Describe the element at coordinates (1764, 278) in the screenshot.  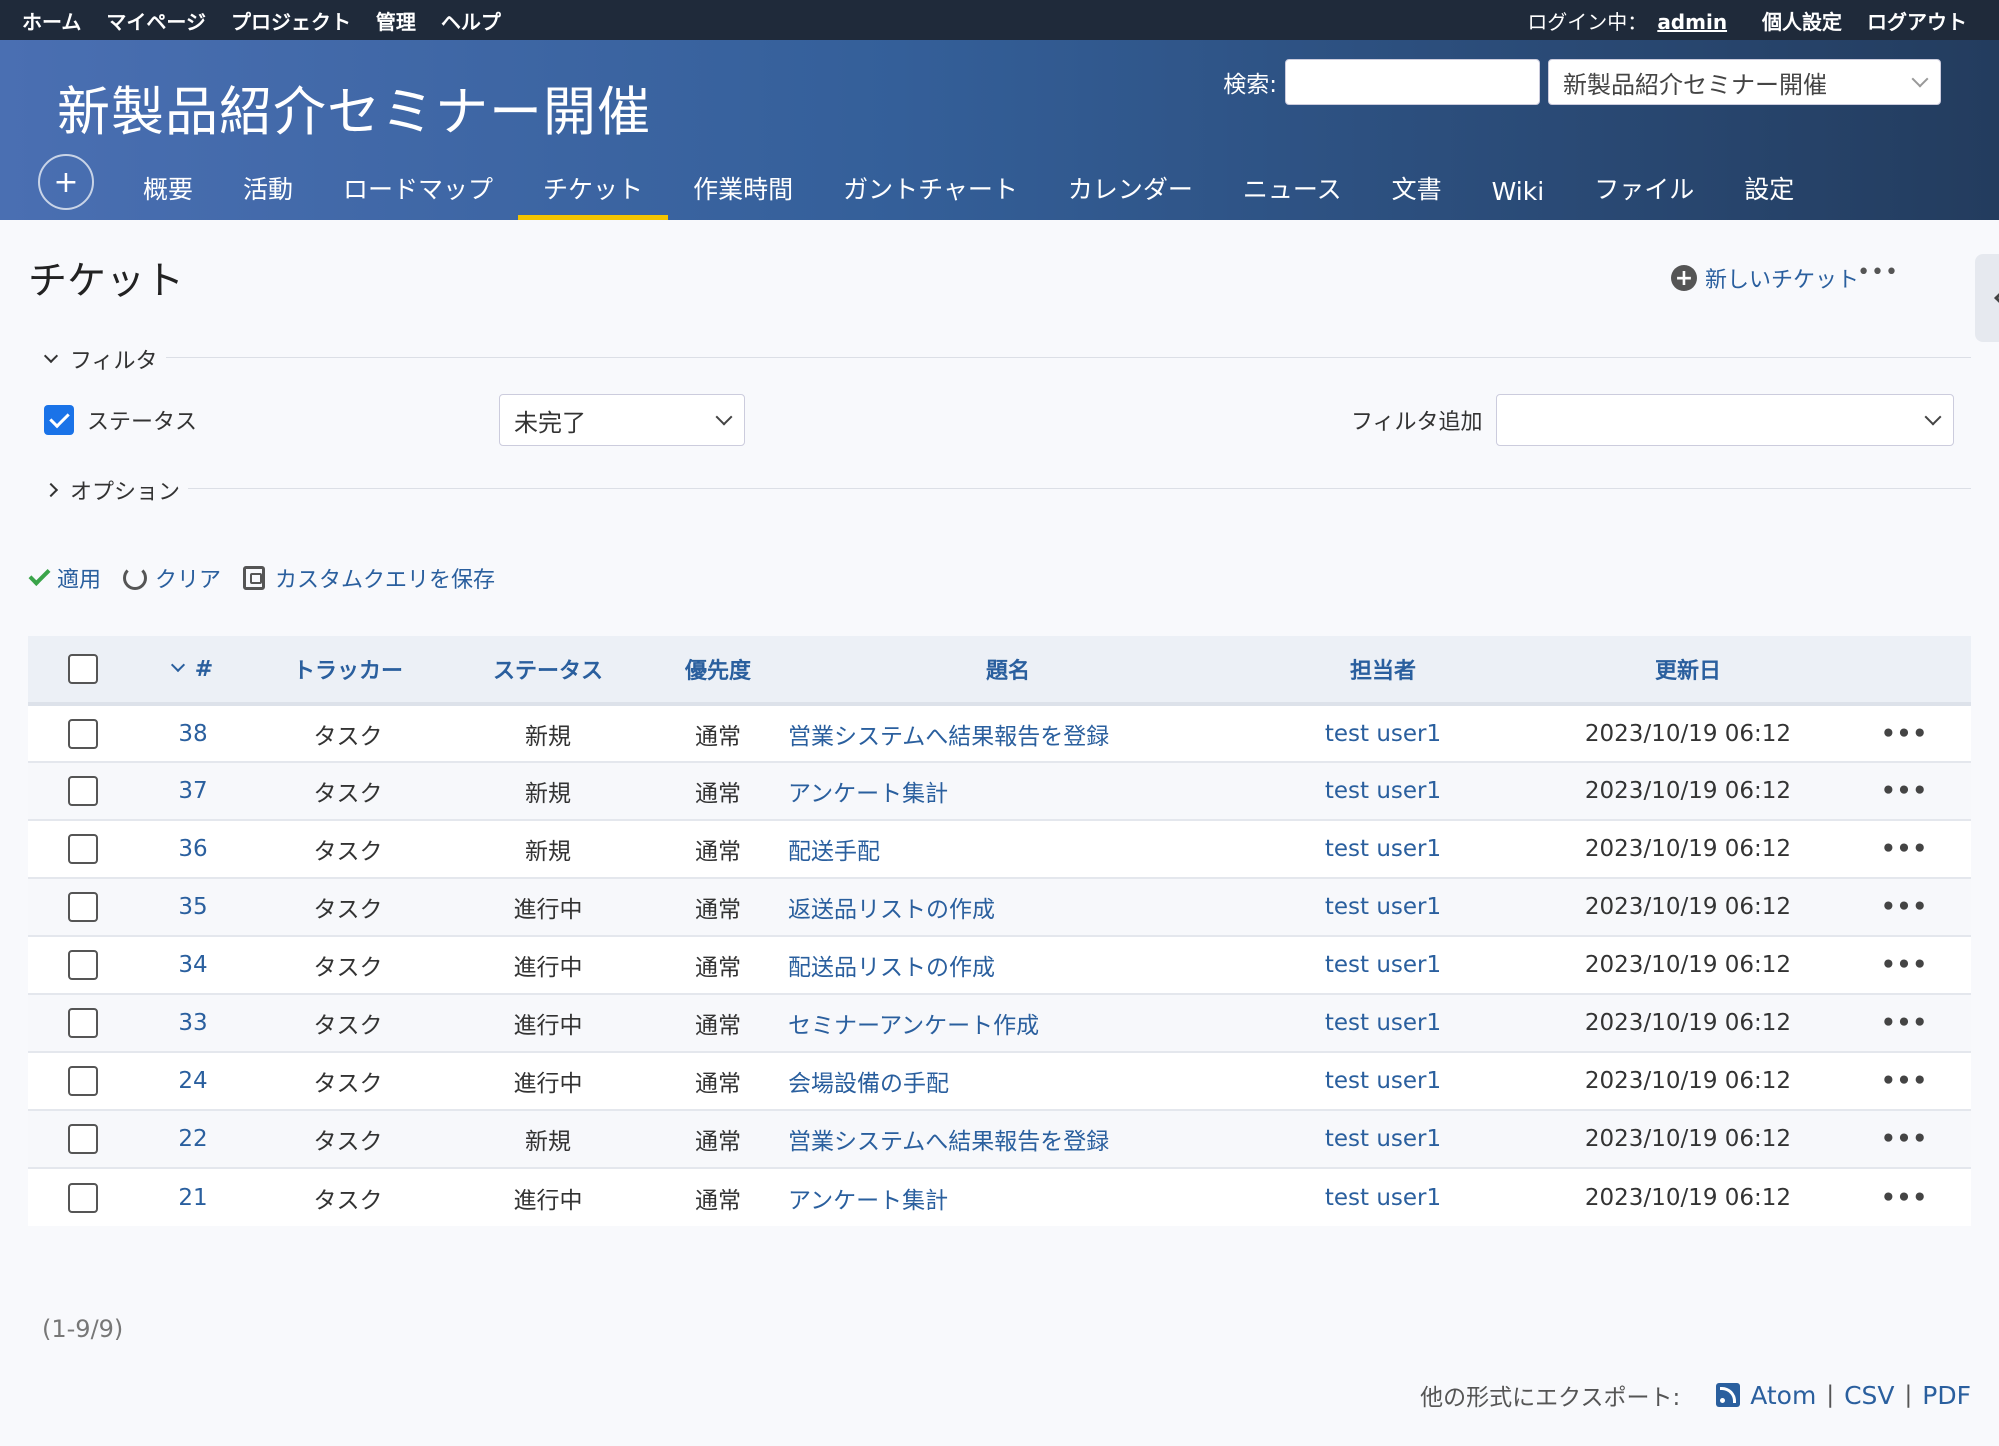
I see `new-issue-button: + 新しいチケット` at that location.